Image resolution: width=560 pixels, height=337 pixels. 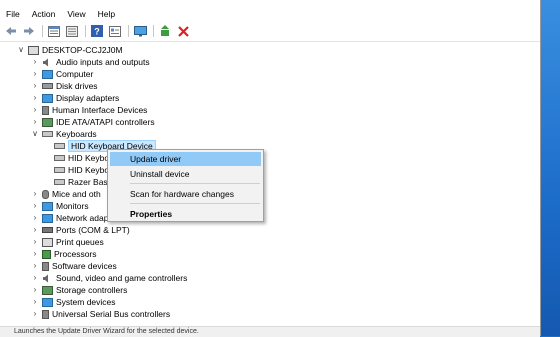 What do you see at coordinates (47, 122) in the screenshot?
I see `ide-controller-icon` at bounding box center [47, 122].